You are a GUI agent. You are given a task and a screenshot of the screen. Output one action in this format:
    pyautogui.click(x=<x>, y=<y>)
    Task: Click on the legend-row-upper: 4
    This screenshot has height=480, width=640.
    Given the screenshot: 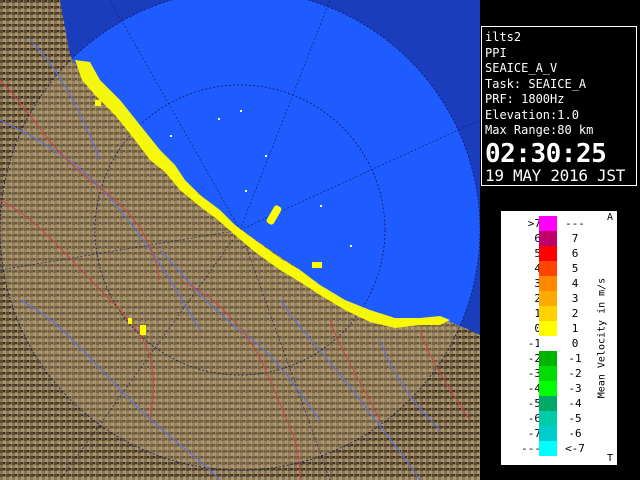 What is the action you would take?
    pyautogui.click(x=575, y=283)
    